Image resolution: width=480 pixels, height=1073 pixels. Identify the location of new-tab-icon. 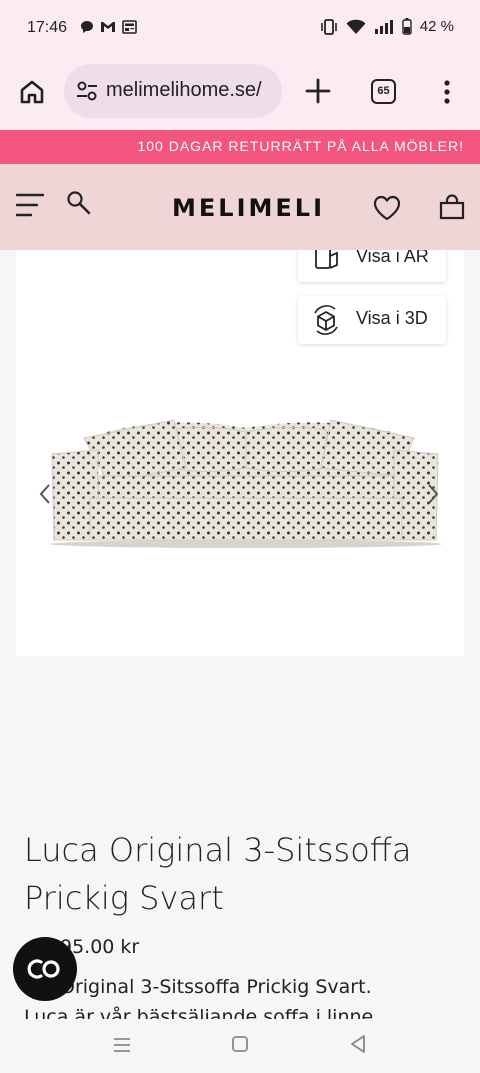
(318, 91).